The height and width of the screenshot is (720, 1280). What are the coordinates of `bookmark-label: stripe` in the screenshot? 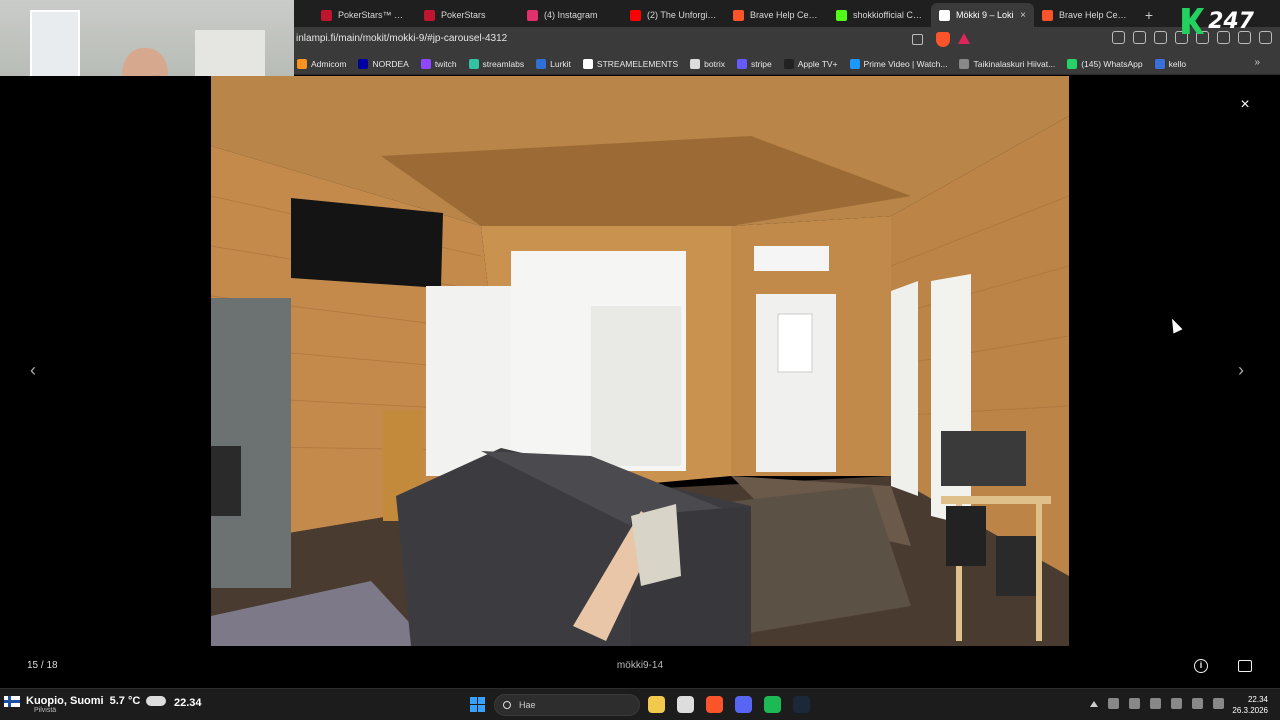 It's located at (761, 63).